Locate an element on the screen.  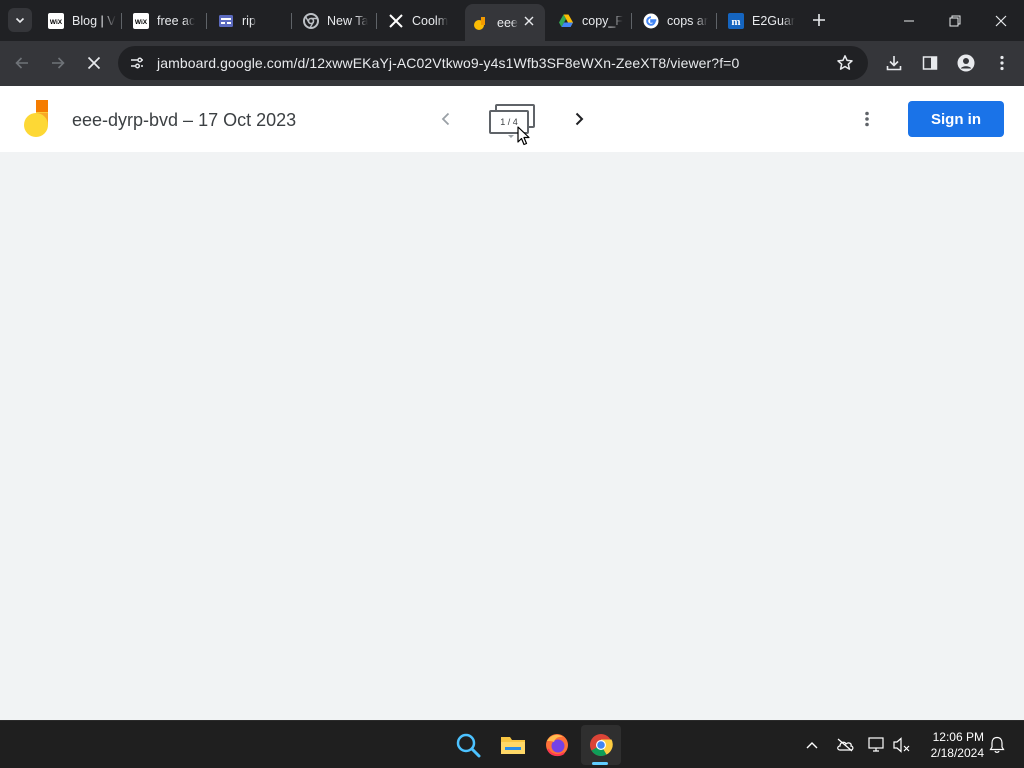
file-explorer-icon is located at coordinates (513, 745).